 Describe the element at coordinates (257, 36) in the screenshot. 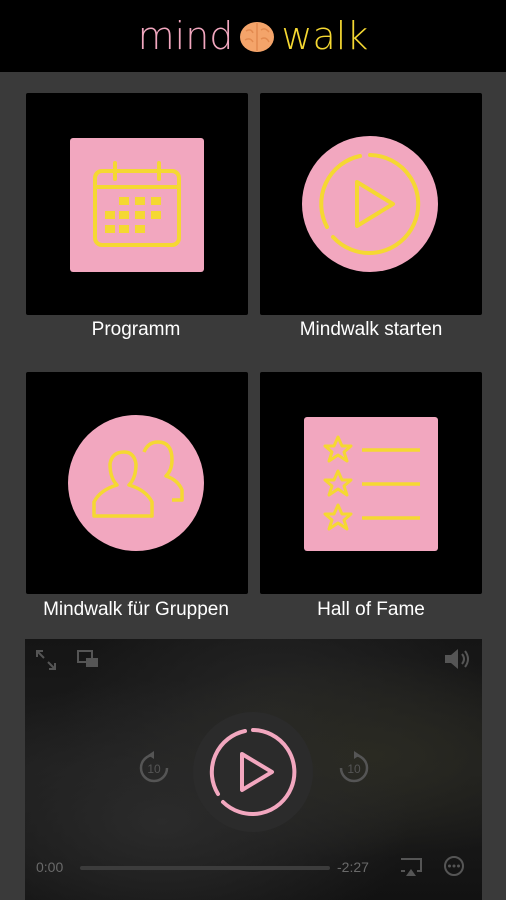

I see `brain-icon` at that location.